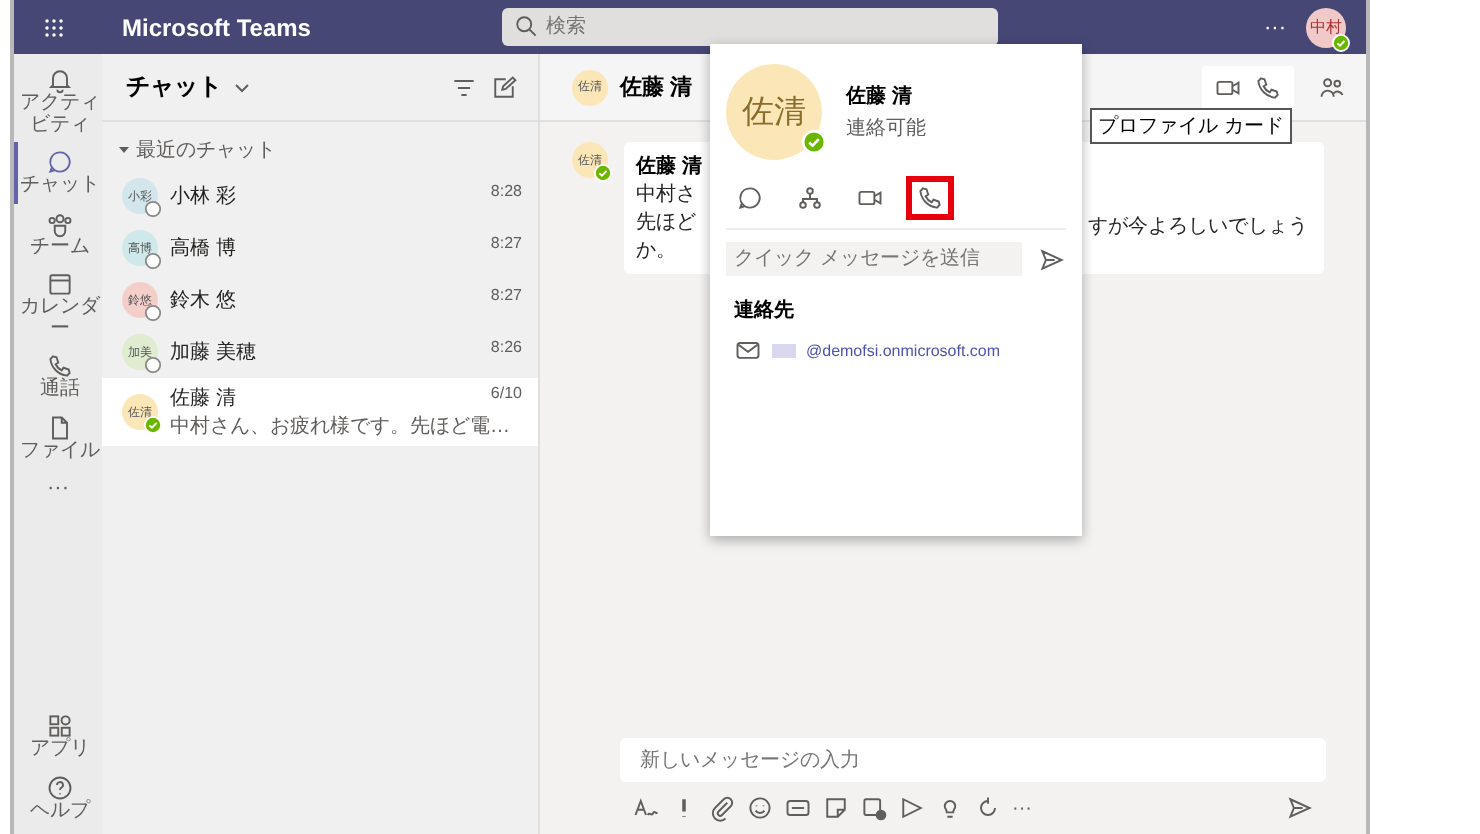 Image resolution: width=1480 pixels, height=834 pixels. Describe the element at coordinates (206, 150) in the screenshot. I see `section-header: 最近のチャット` at that location.